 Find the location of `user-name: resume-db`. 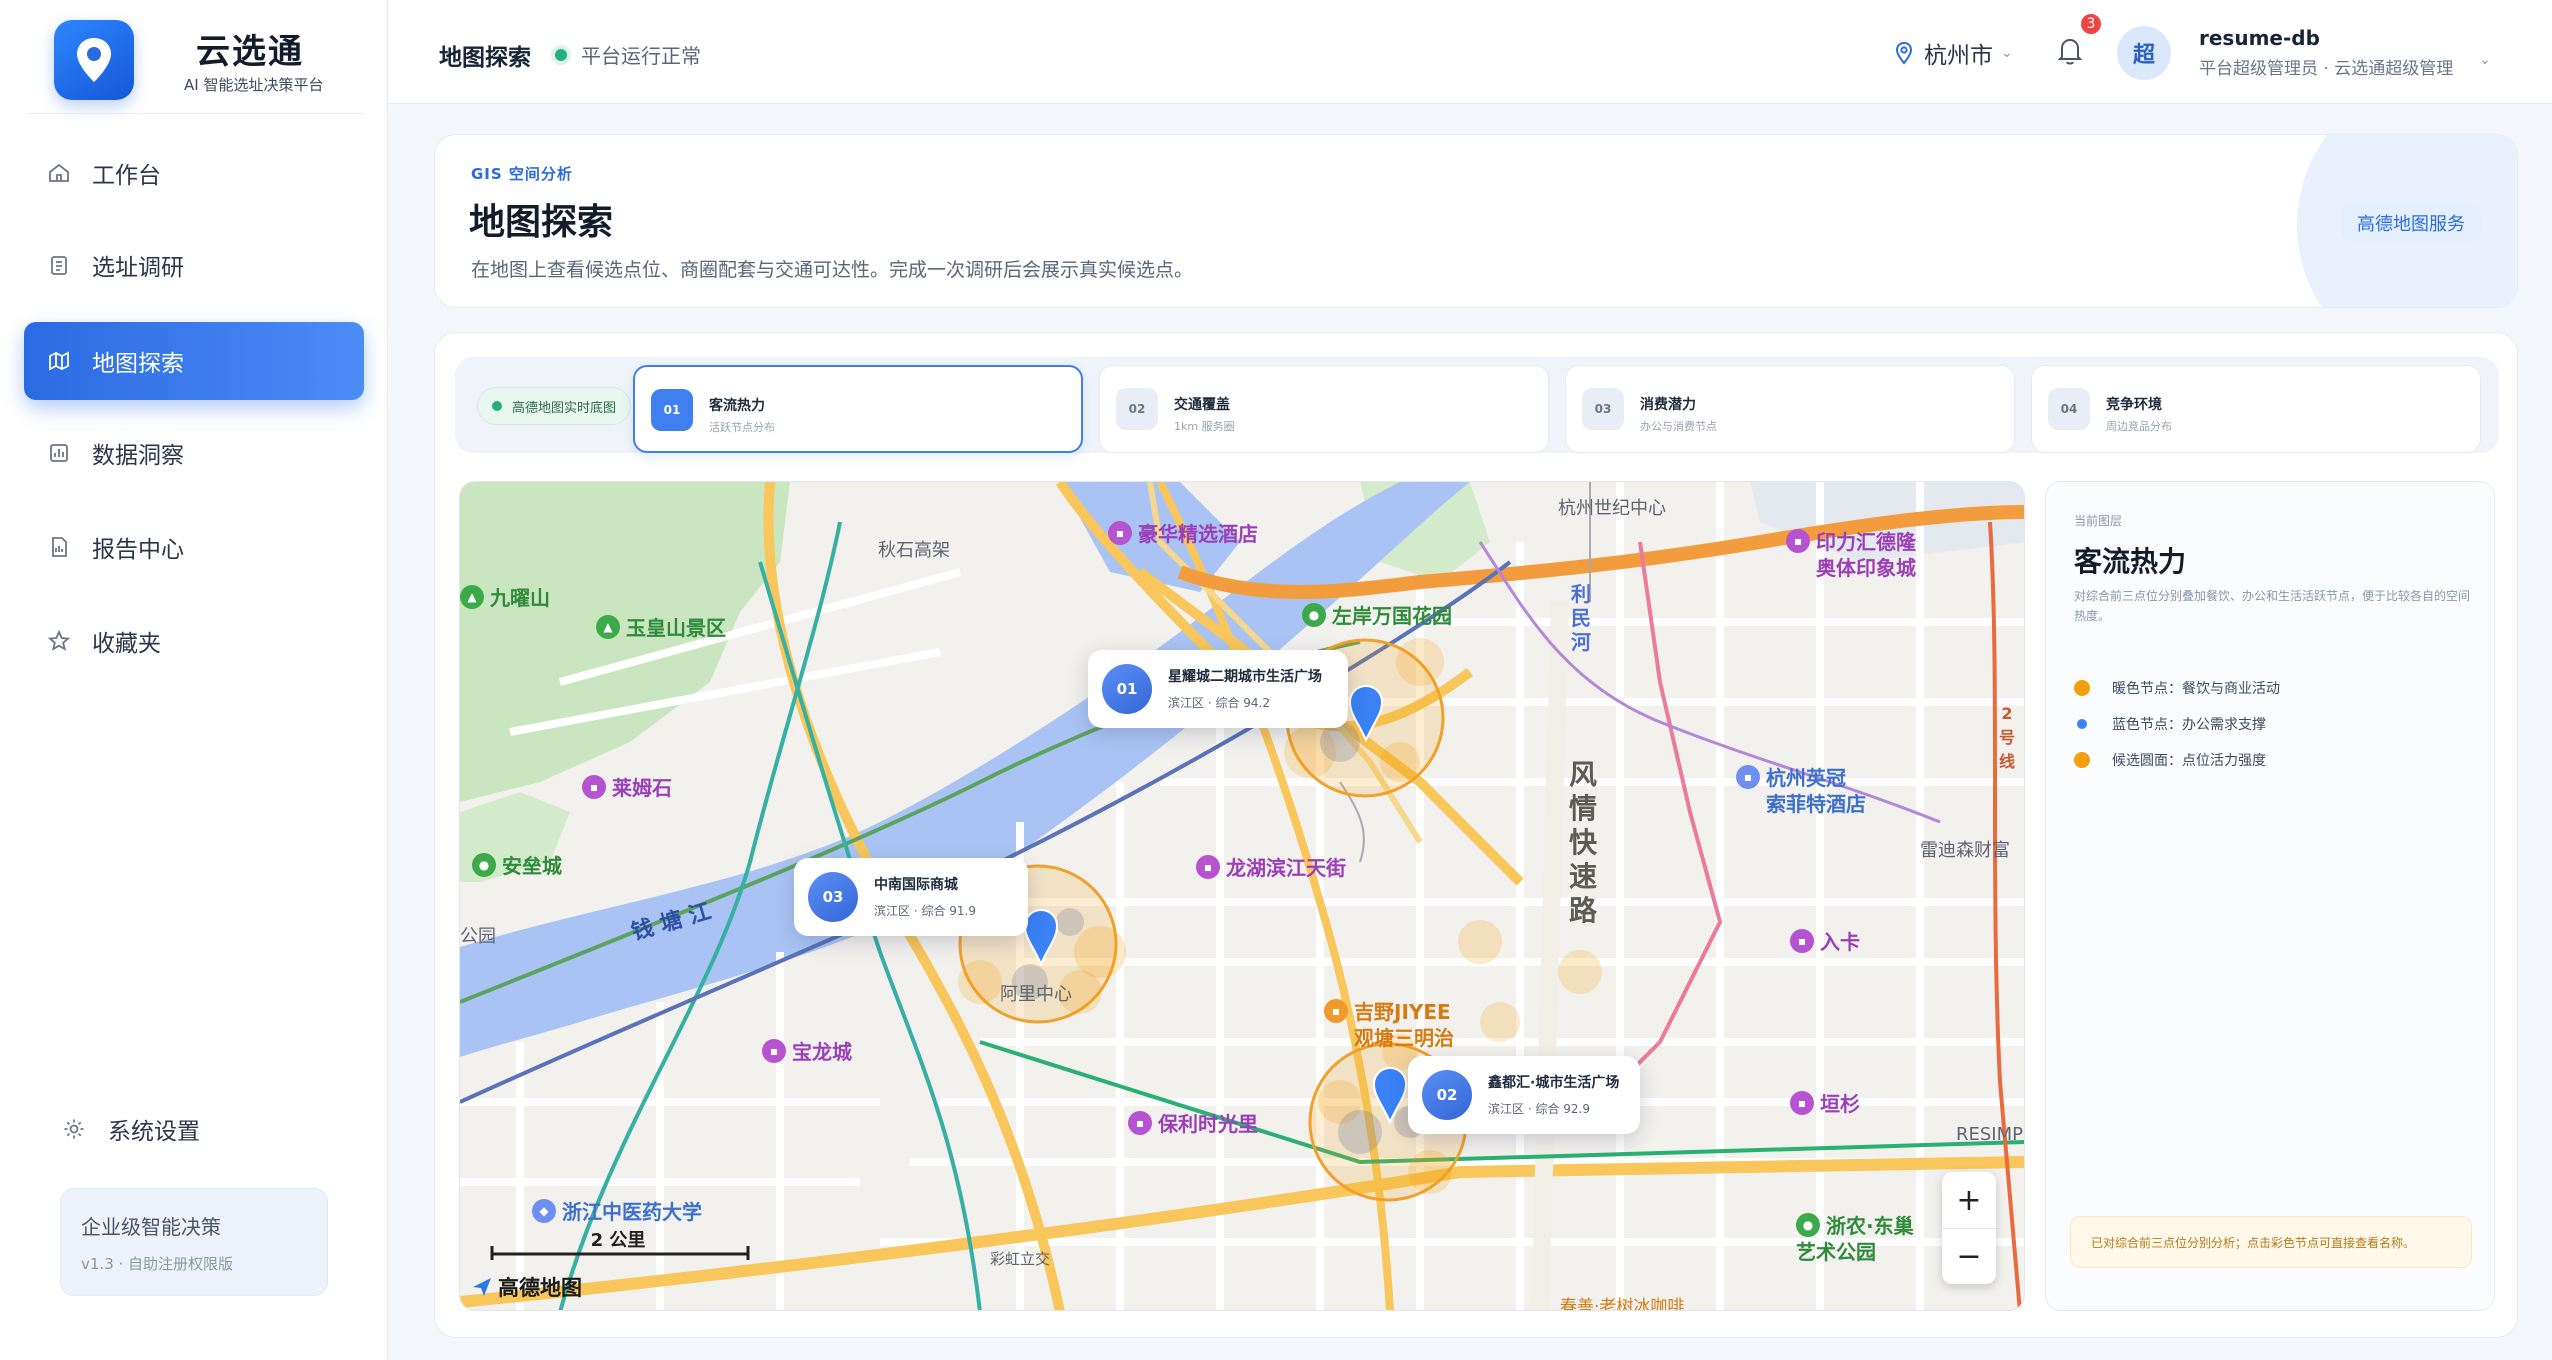

user-name: resume-db is located at coordinates (2259, 38).